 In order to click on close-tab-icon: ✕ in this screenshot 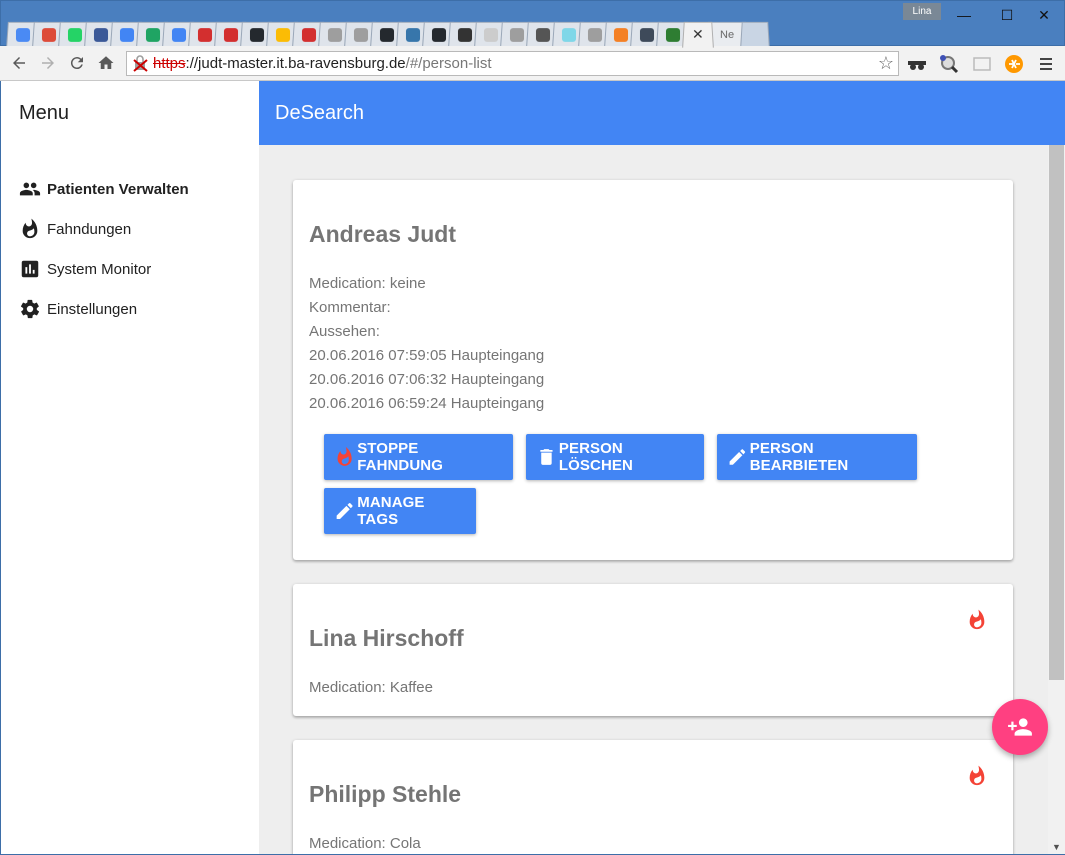, I will do `click(698, 34)`.